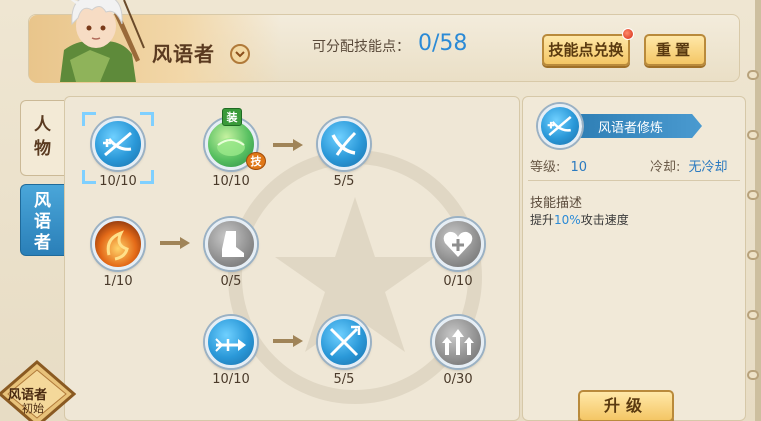  I want to click on skill-node: 0/10, so click(458, 253).